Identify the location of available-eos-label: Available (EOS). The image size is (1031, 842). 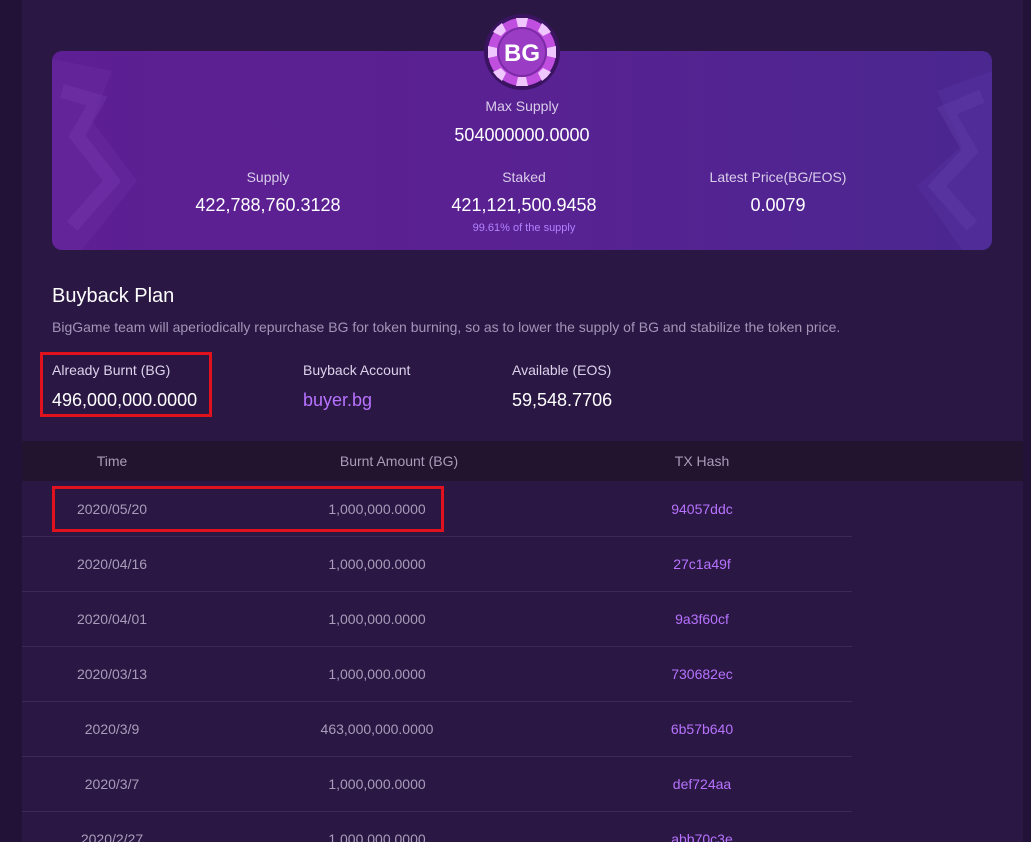
(562, 370).